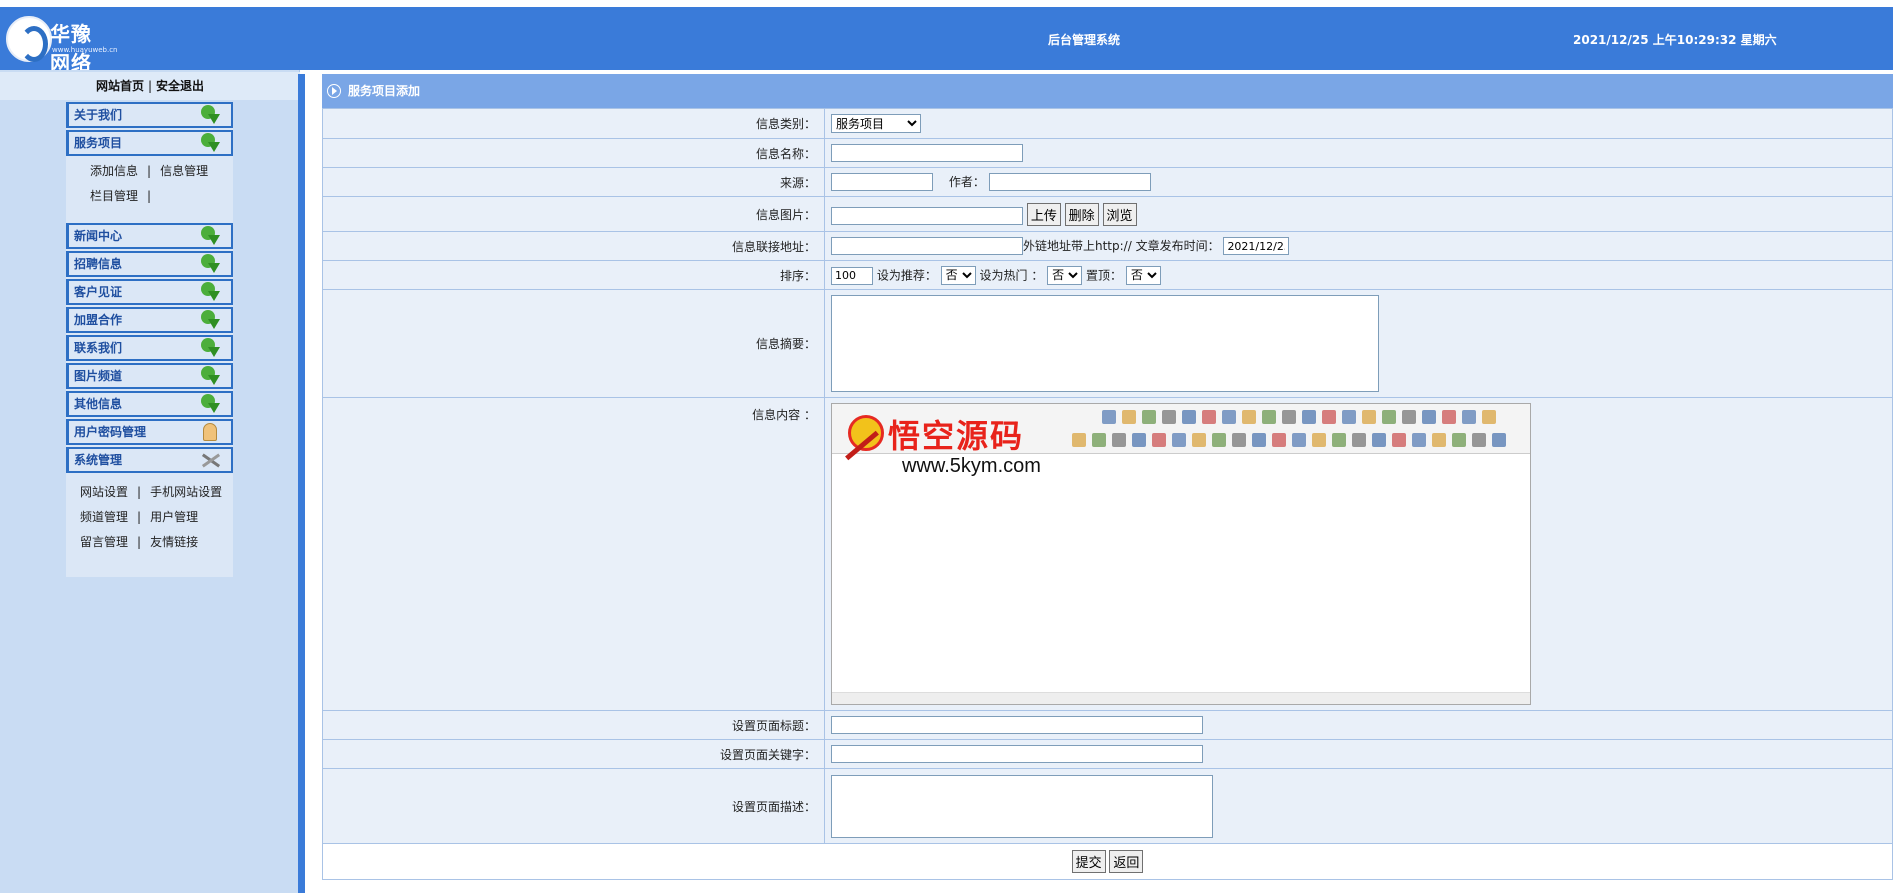 Image resolution: width=1893 pixels, height=893 pixels. I want to click on sidebar-item-jobs: 招聘信息, so click(149, 264).